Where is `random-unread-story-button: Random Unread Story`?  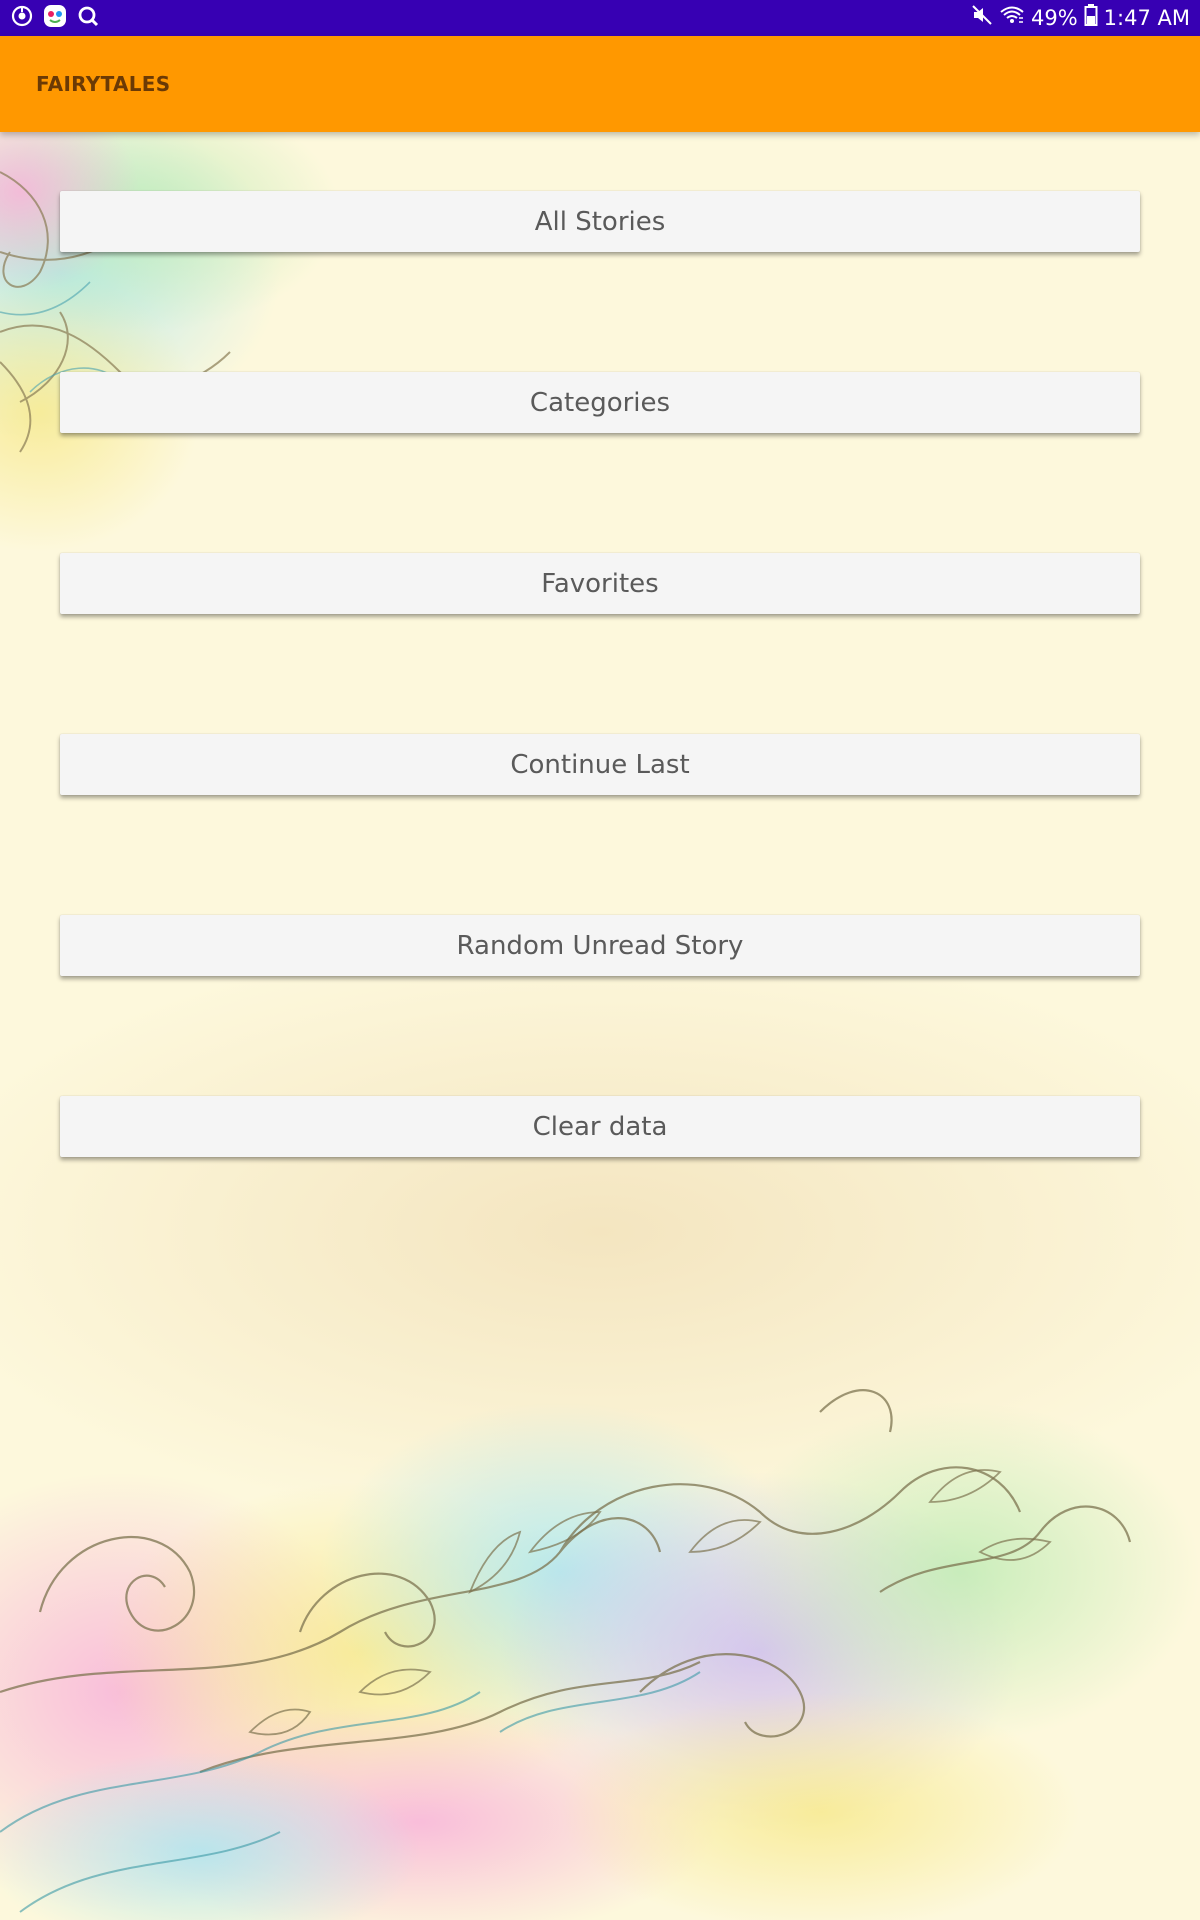
random-unread-story-button: Random Unread Story is located at coordinates (600, 945).